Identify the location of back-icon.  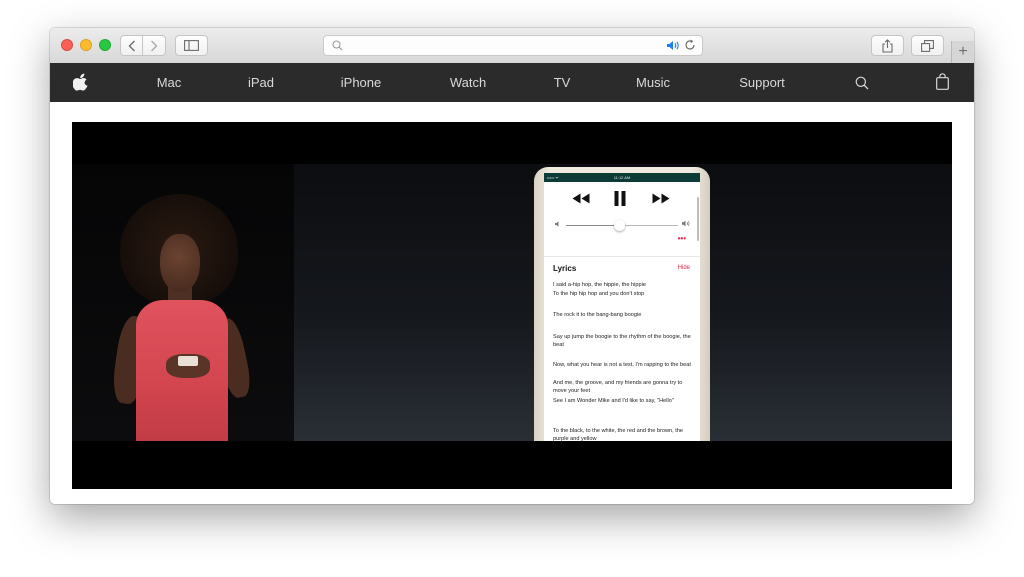
(131, 45).